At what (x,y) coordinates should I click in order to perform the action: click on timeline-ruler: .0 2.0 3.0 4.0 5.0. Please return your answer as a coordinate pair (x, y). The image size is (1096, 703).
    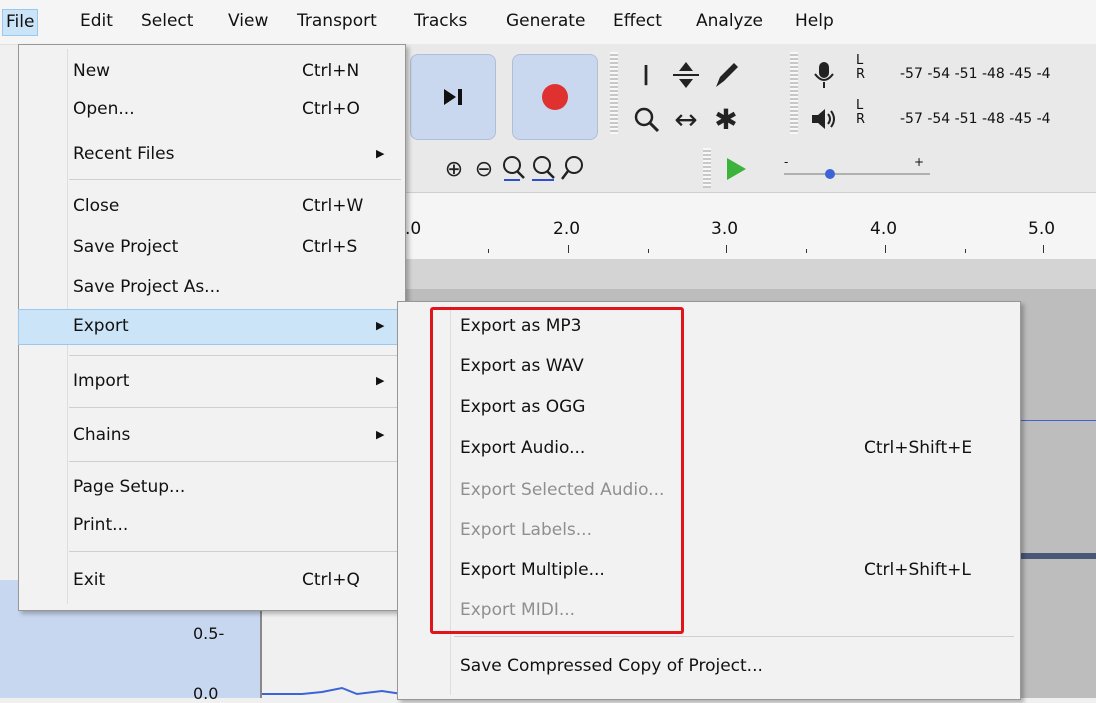
    Looking at the image, I should click on (748, 226).